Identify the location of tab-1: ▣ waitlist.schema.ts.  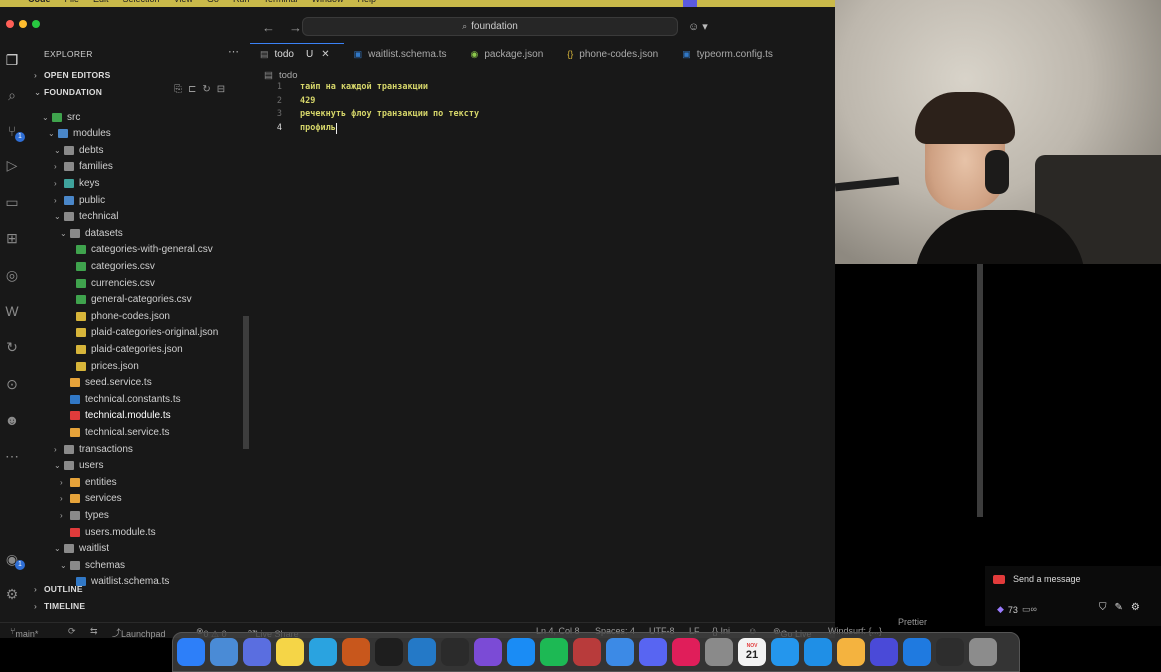
(402, 54).